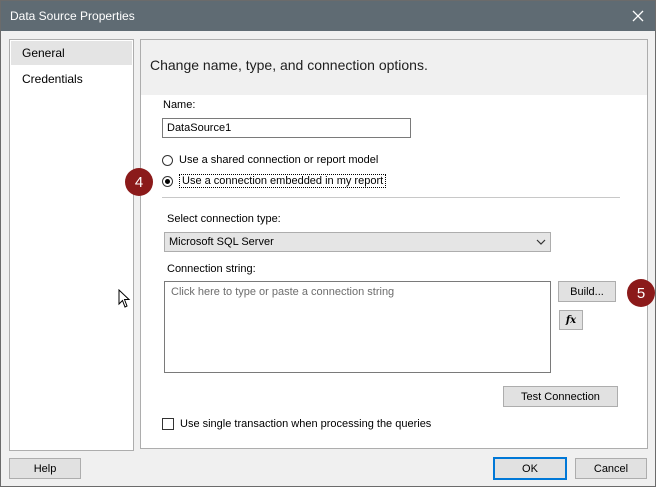 The width and height of the screenshot is (656, 487). I want to click on radio-embedded-connection: Use a connection embedded in my report, so click(274, 181).